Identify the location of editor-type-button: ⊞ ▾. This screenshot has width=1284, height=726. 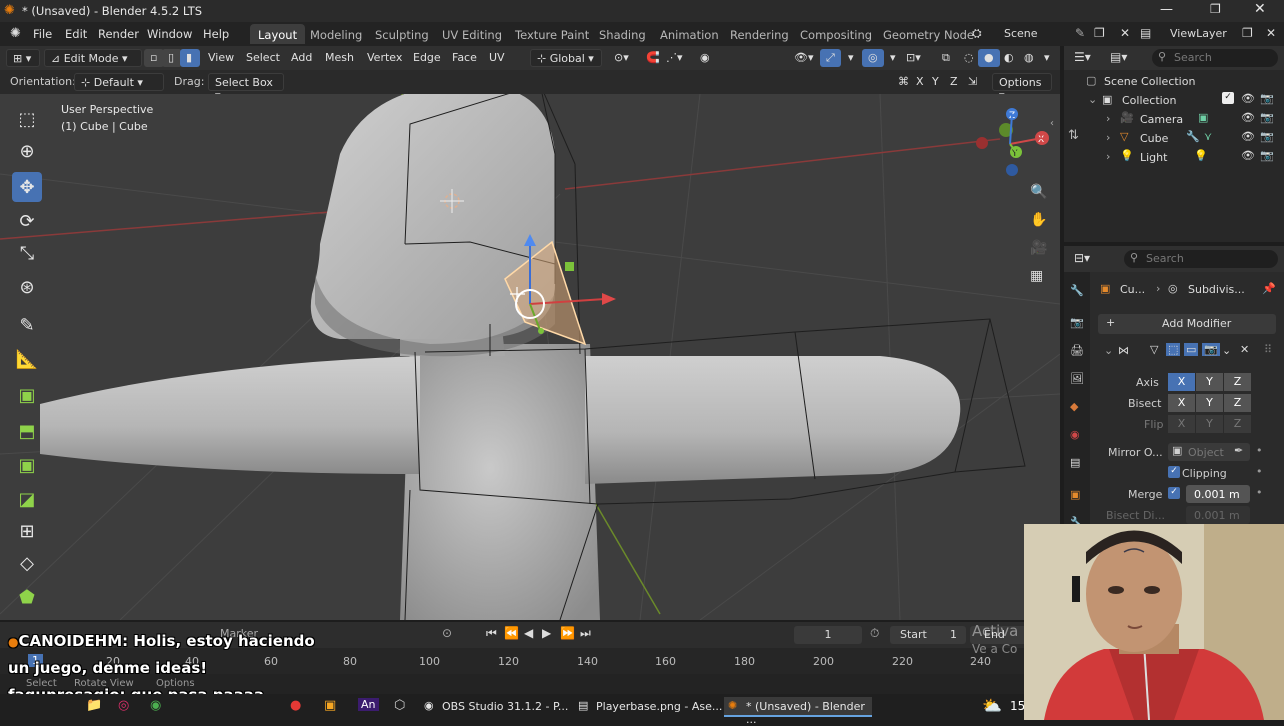
(23, 58).